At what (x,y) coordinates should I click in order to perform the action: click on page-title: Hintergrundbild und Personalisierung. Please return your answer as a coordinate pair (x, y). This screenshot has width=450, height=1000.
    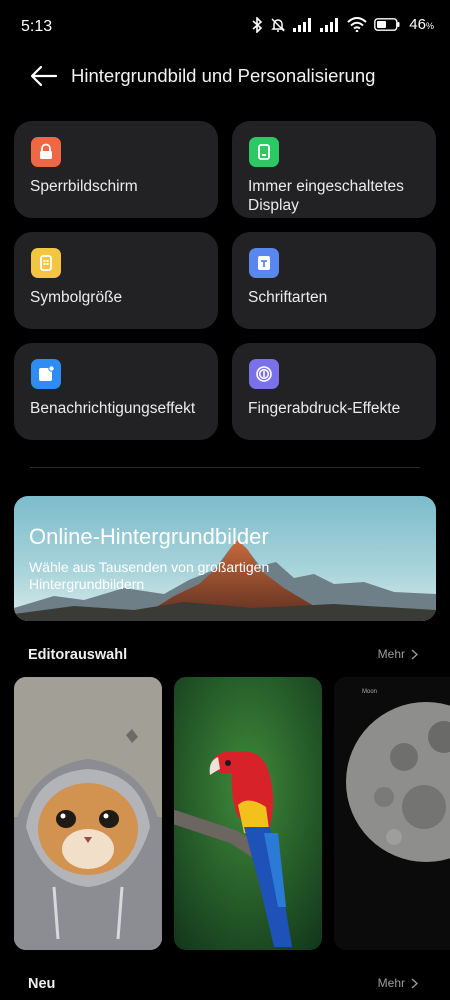
    Looking at the image, I should click on (223, 75).